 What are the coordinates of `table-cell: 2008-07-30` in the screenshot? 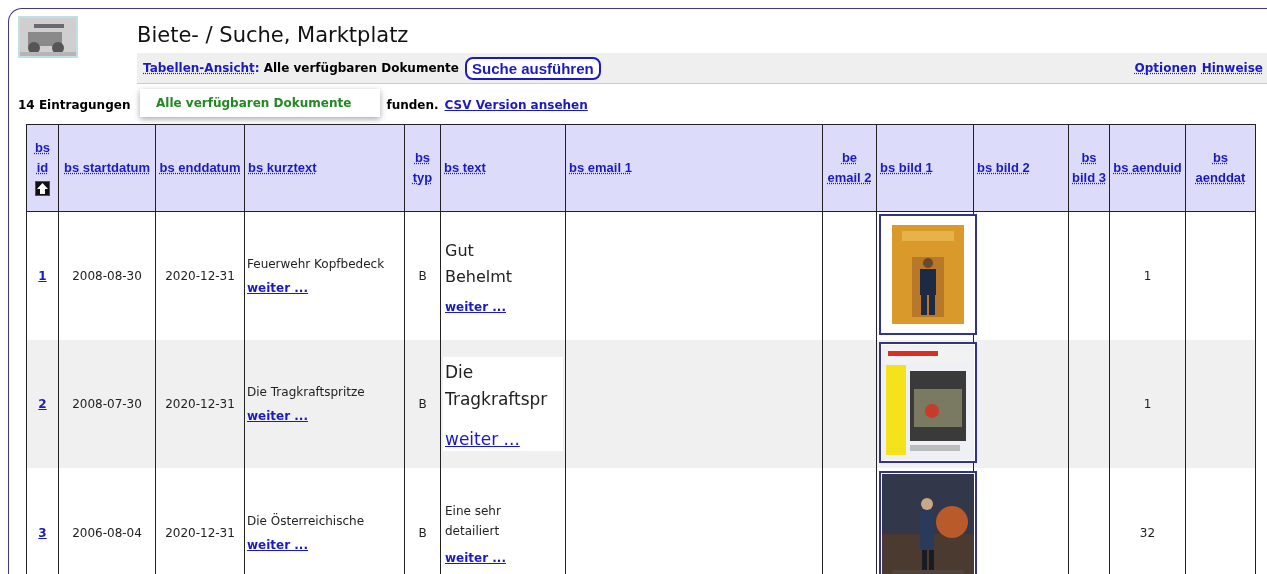 It's located at (107, 404).